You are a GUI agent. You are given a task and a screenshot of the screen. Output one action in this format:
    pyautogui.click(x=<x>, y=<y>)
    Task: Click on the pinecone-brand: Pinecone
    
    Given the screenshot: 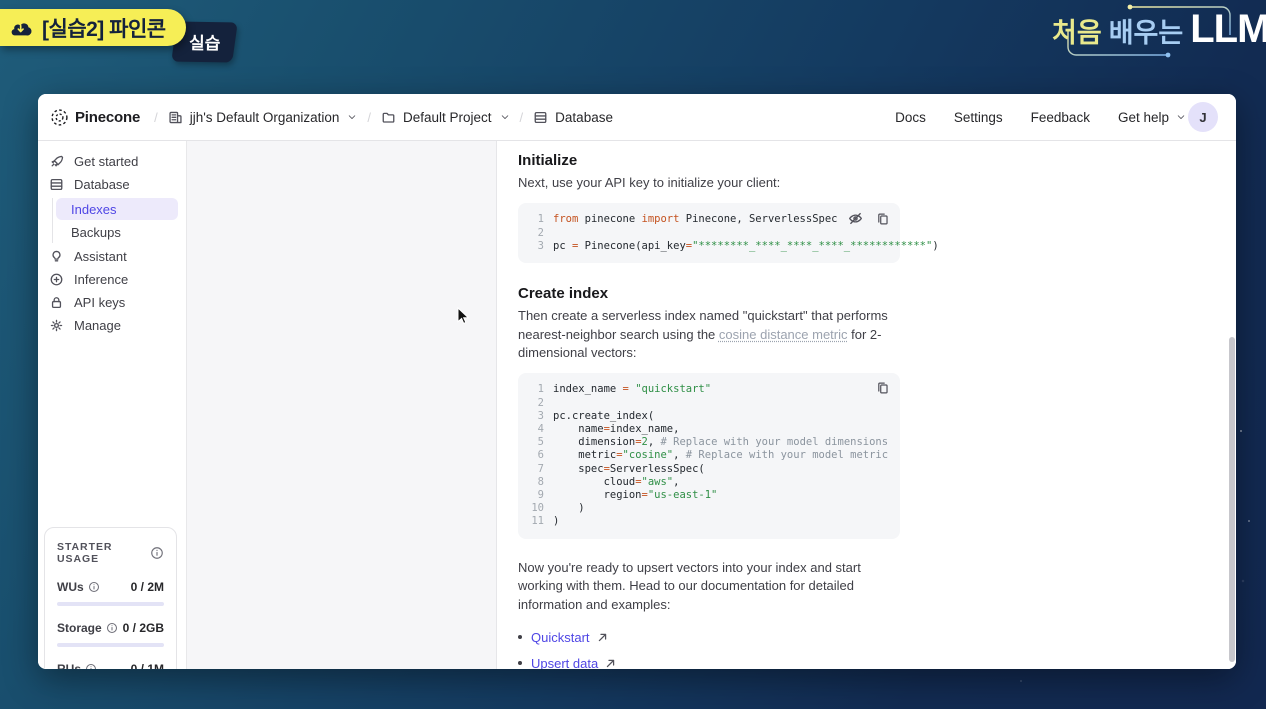 What is the action you would take?
    pyautogui.click(x=95, y=117)
    